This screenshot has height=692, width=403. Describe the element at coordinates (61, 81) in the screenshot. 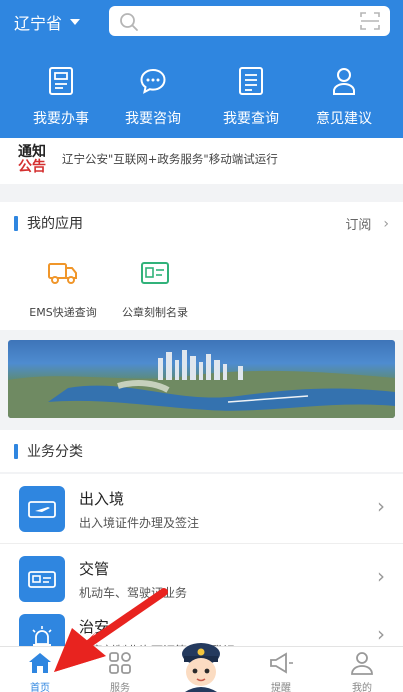

I see `form-icon` at that location.